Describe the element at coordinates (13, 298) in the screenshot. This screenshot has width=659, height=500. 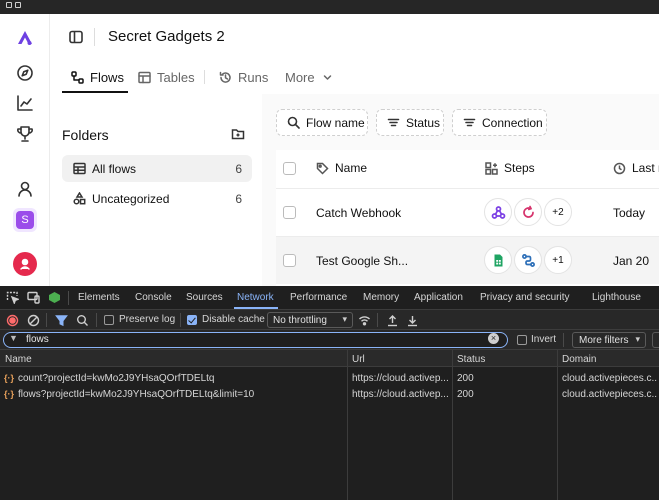
I see `inspect-element-icon` at that location.